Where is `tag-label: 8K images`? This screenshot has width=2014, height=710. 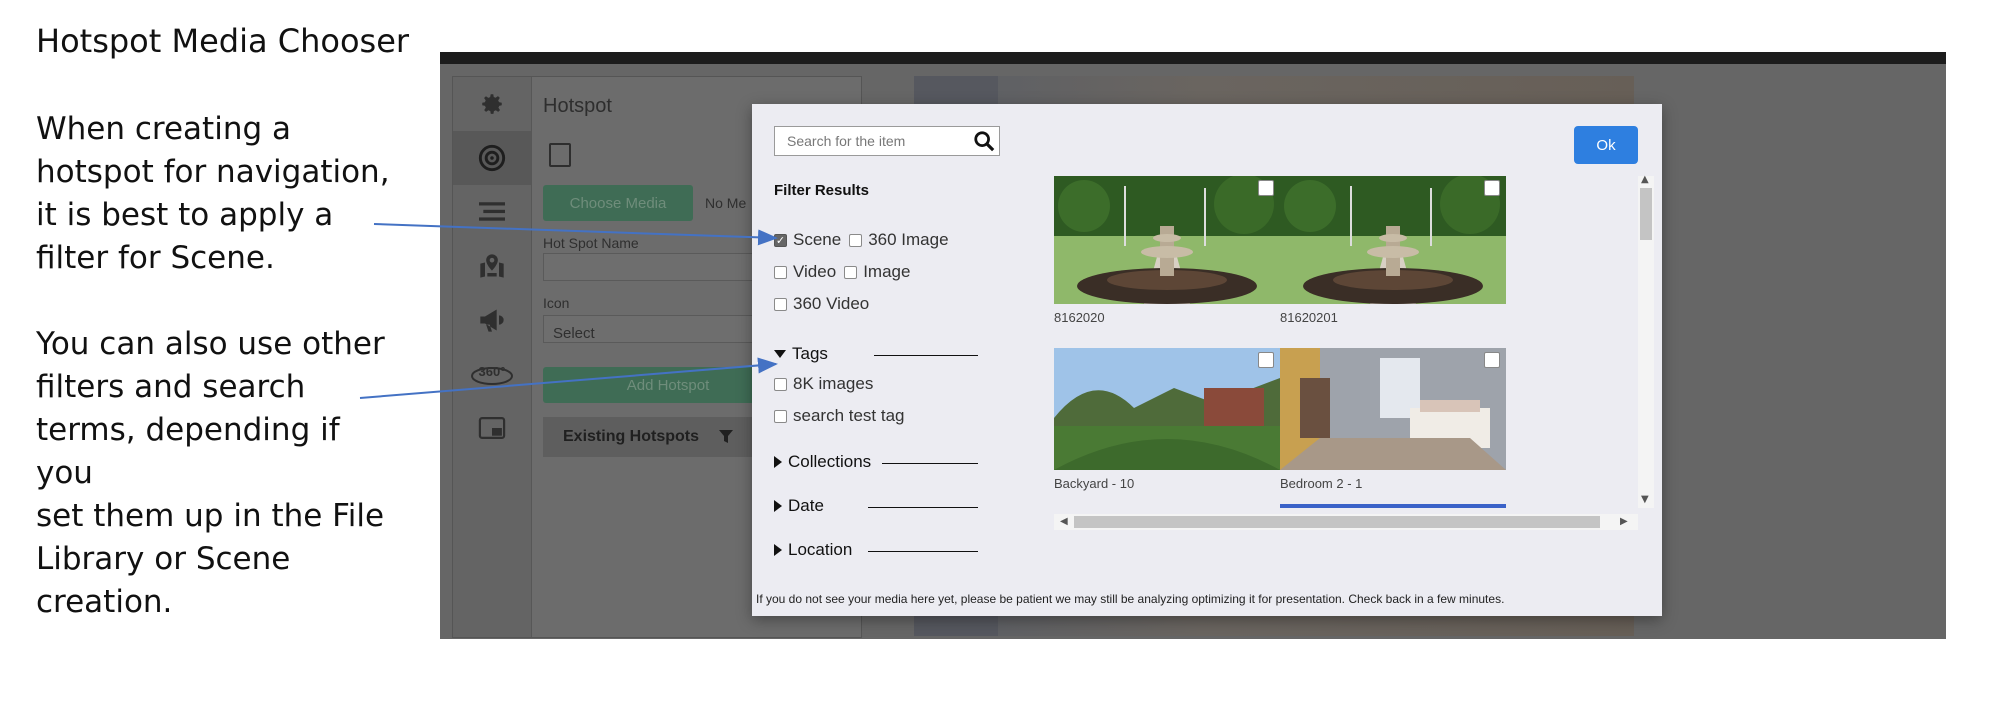
tag-label: 8K images is located at coordinates (833, 383).